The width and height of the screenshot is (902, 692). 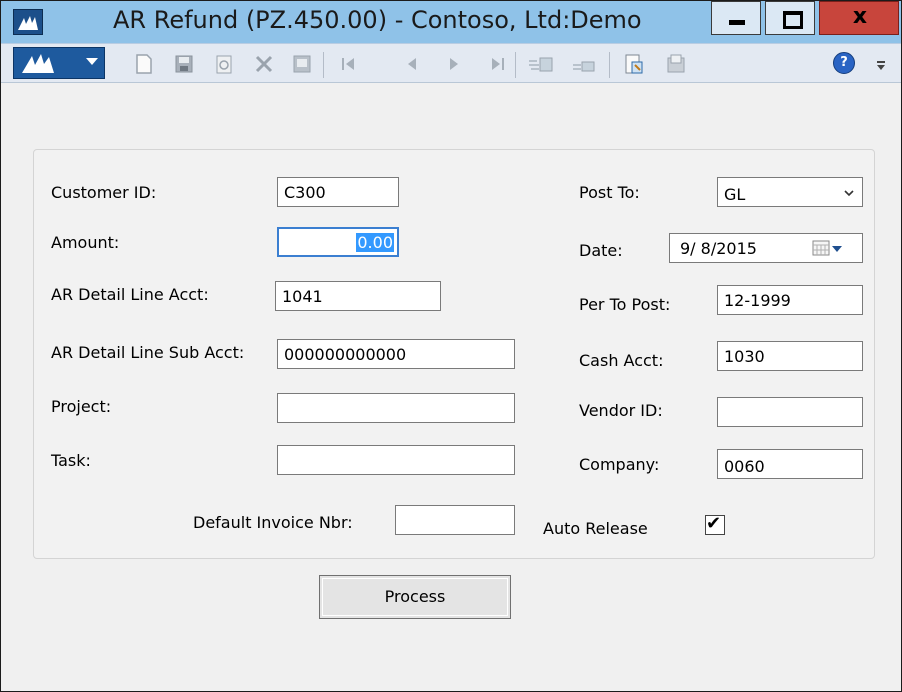 What do you see at coordinates (412, 64) in the screenshot?
I see `previous-record-icon` at bounding box center [412, 64].